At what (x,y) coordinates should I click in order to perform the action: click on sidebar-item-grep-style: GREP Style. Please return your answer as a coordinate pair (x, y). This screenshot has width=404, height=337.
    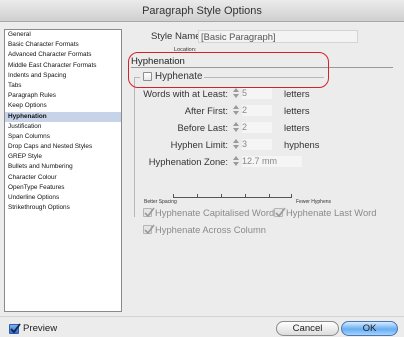
    Looking at the image, I should click on (63, 157).